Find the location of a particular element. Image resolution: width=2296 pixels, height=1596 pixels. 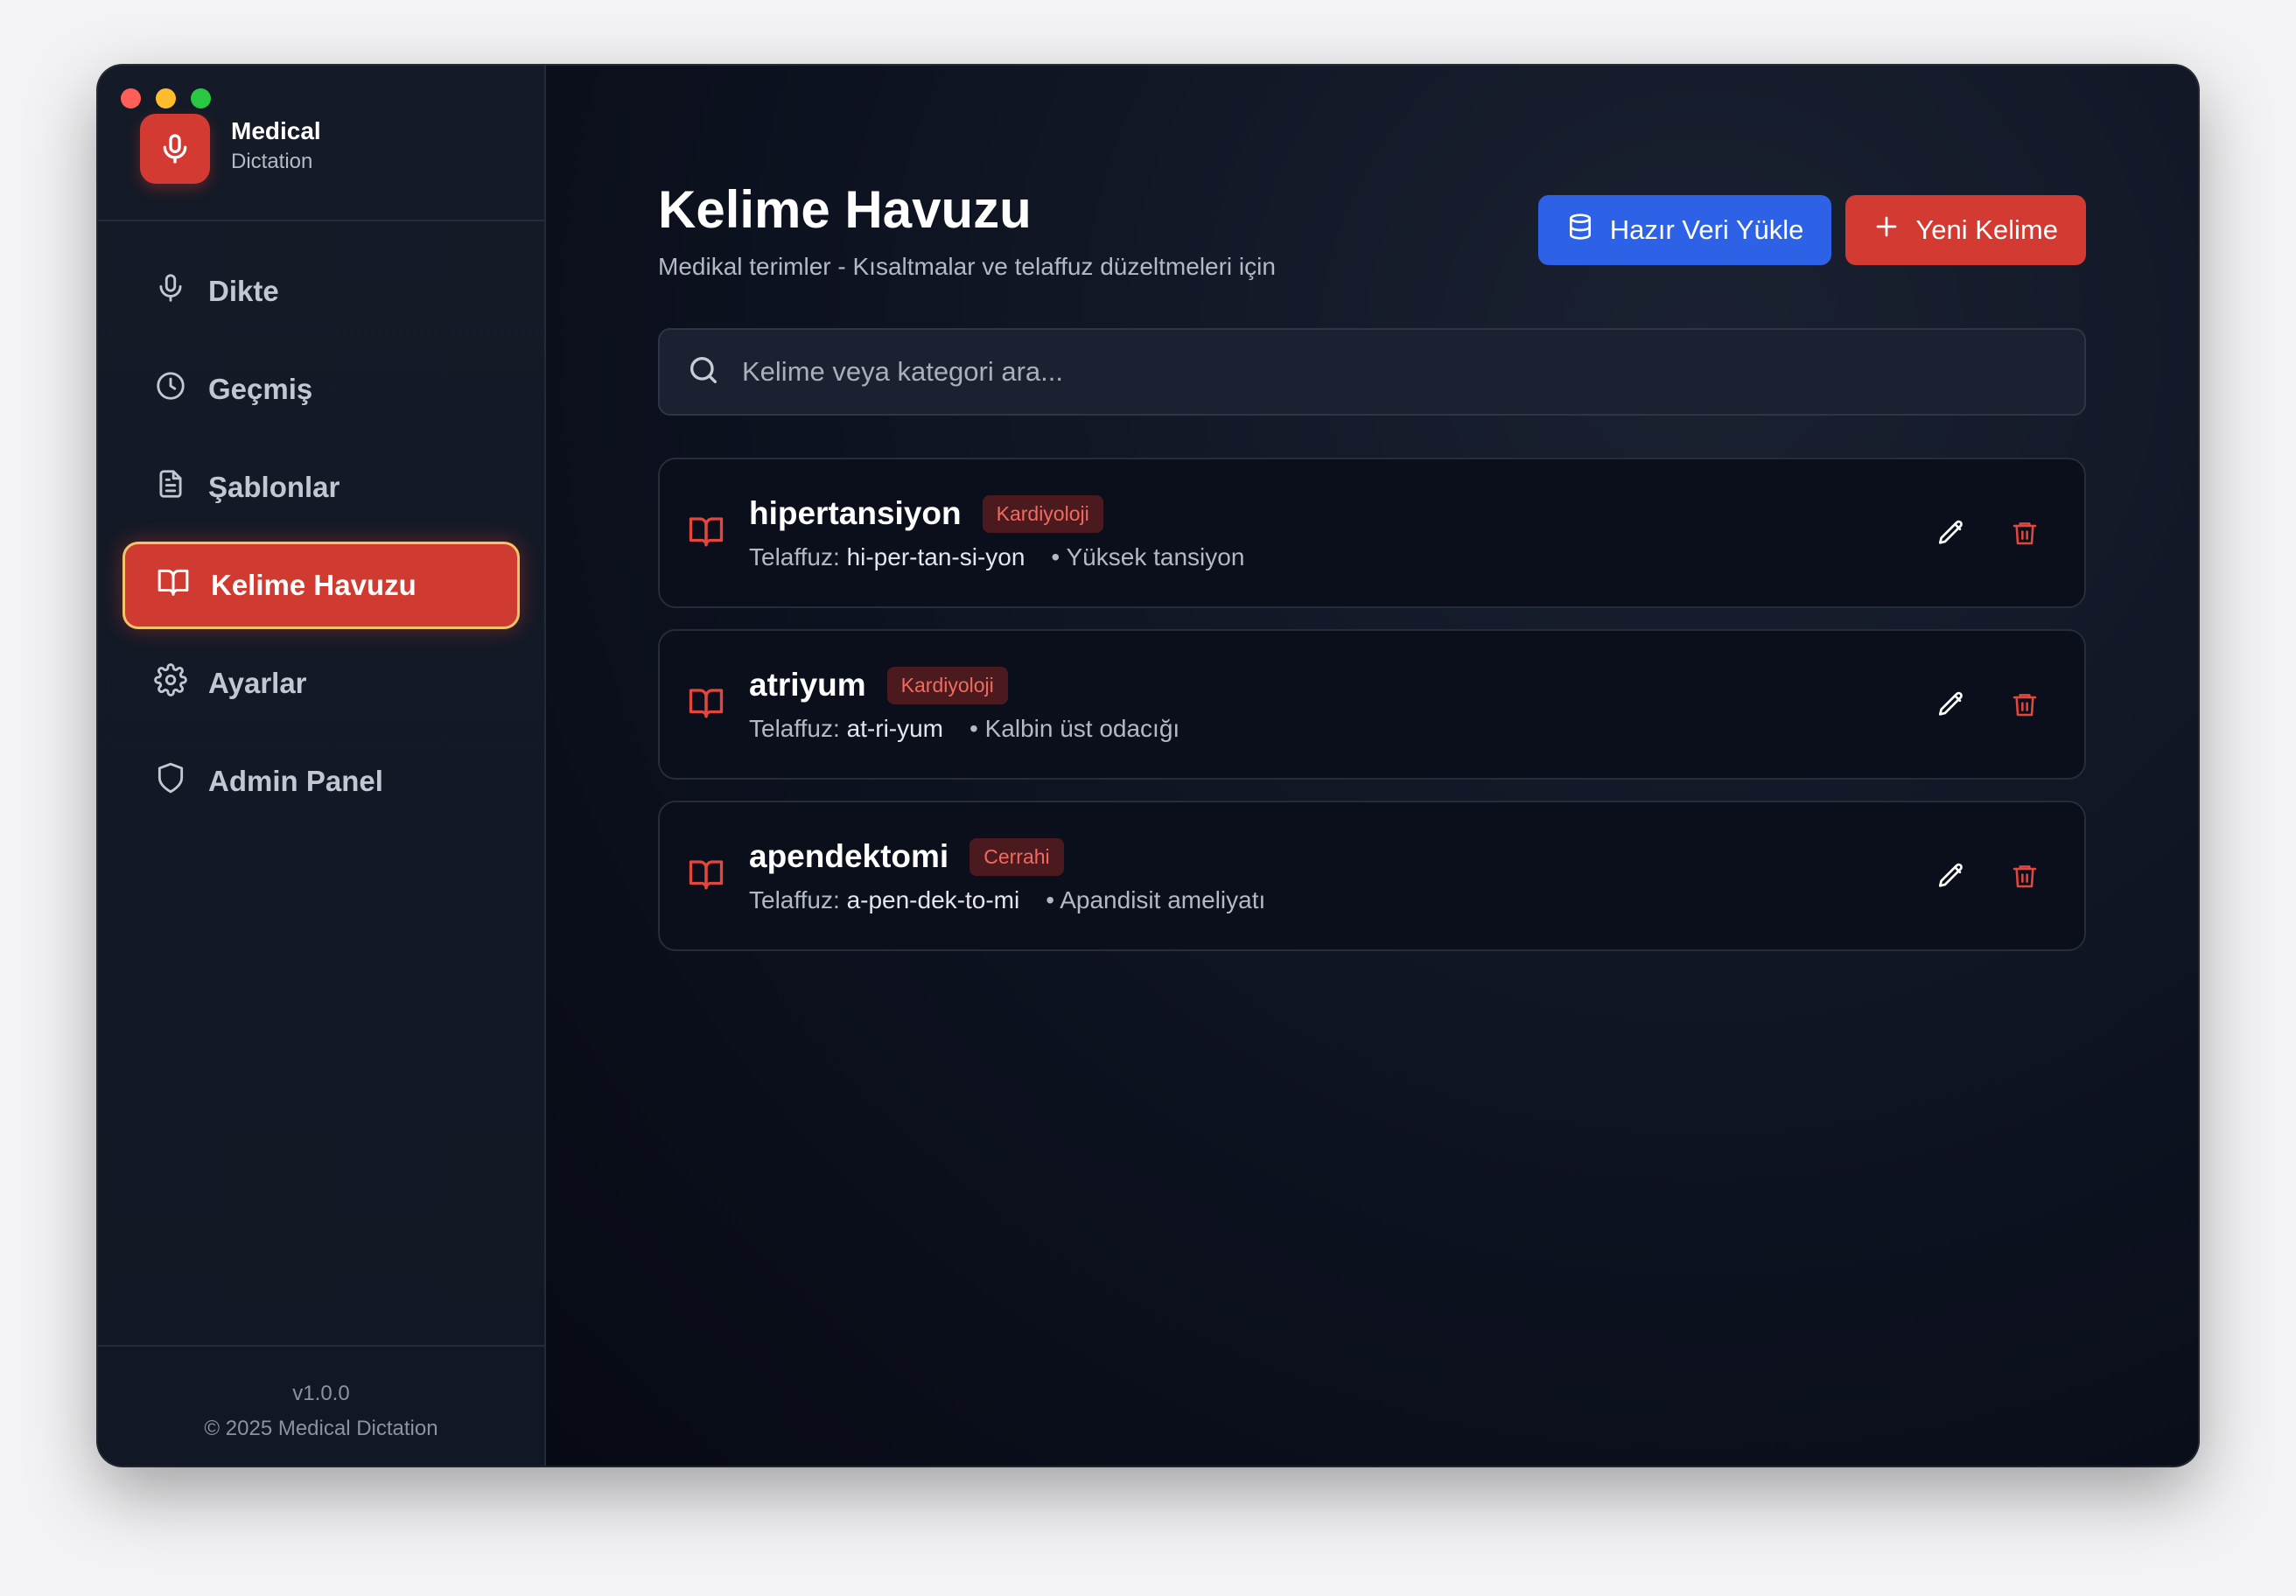

clock-icon is located at coordinates (170, 389).